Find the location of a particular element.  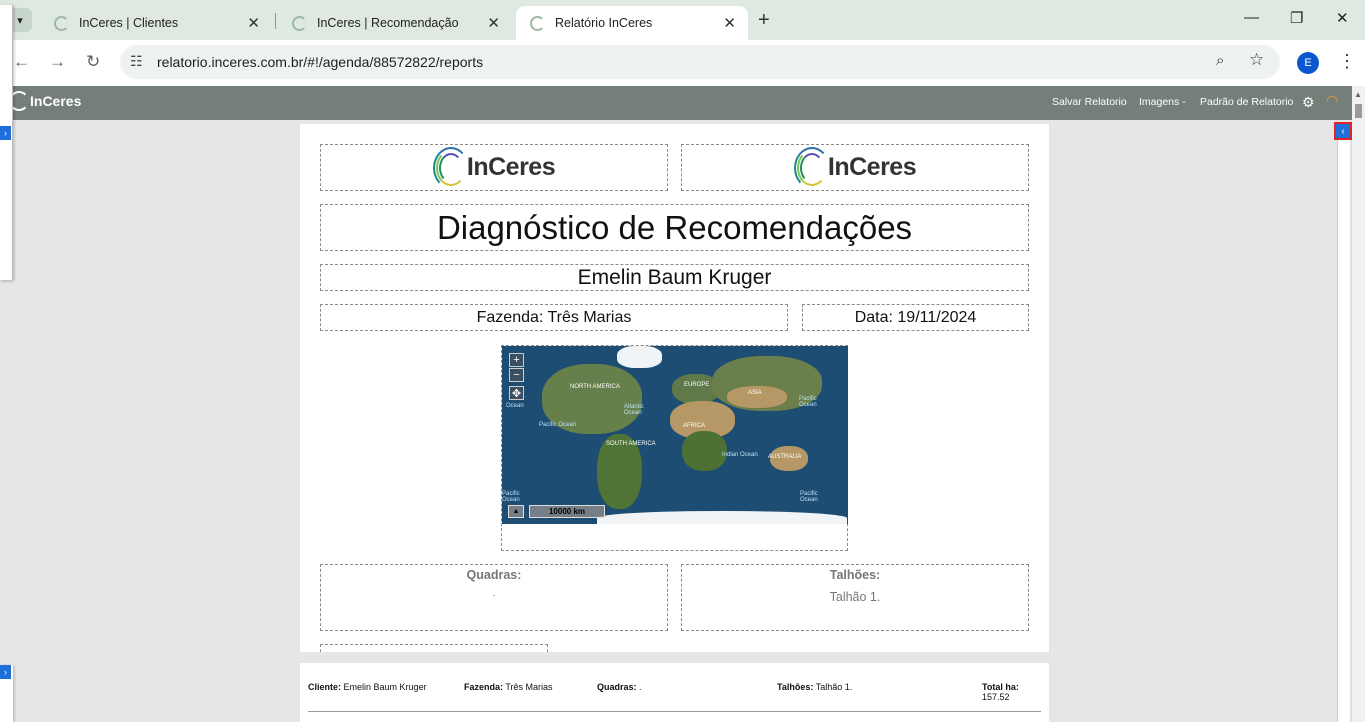

quadras-value: . is located at coordinates (494, 593).